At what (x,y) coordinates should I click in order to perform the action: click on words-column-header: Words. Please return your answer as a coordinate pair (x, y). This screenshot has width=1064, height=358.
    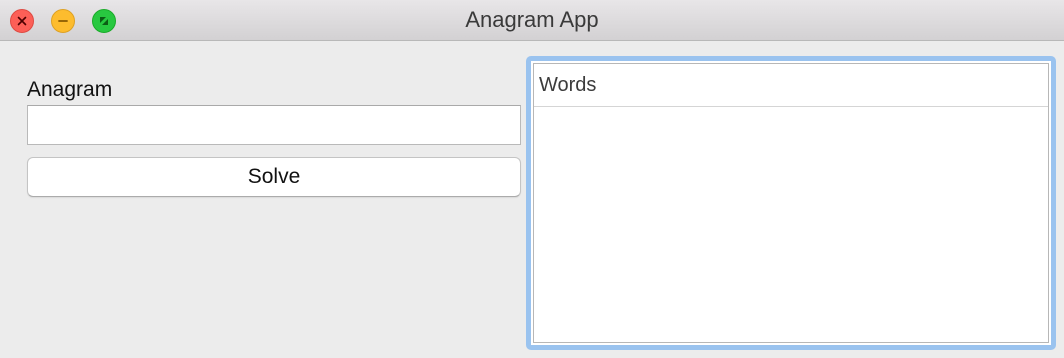
    Looking at the image, I should click on (791, 85).